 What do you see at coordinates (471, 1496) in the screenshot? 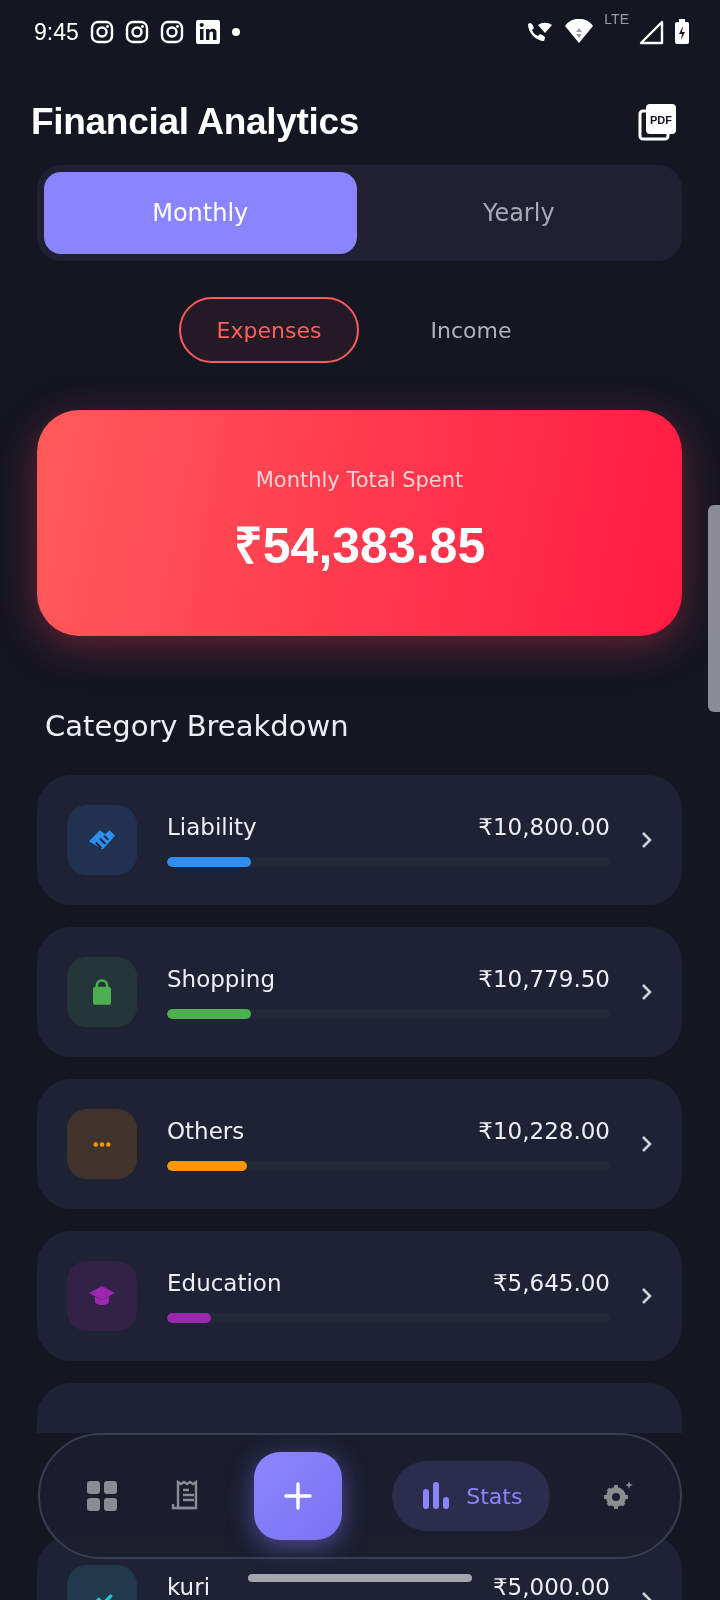
I see `stats-nav-button: Stats` at bounding box center [471, 1496].